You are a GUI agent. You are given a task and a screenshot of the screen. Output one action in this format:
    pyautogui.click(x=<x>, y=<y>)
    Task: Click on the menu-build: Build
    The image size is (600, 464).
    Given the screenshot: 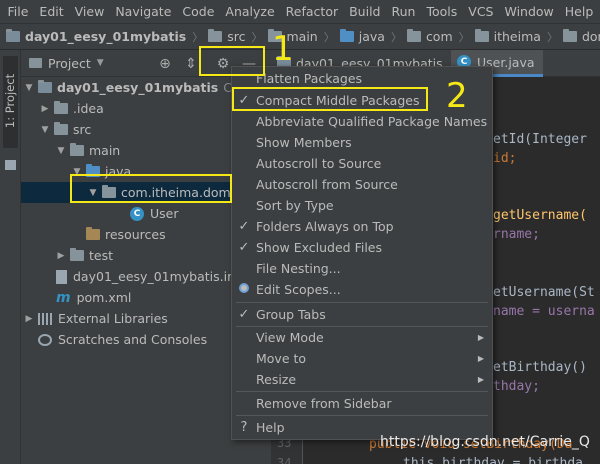 What is the action you would take?
    pyautogui.click(x=365, y=11)
    